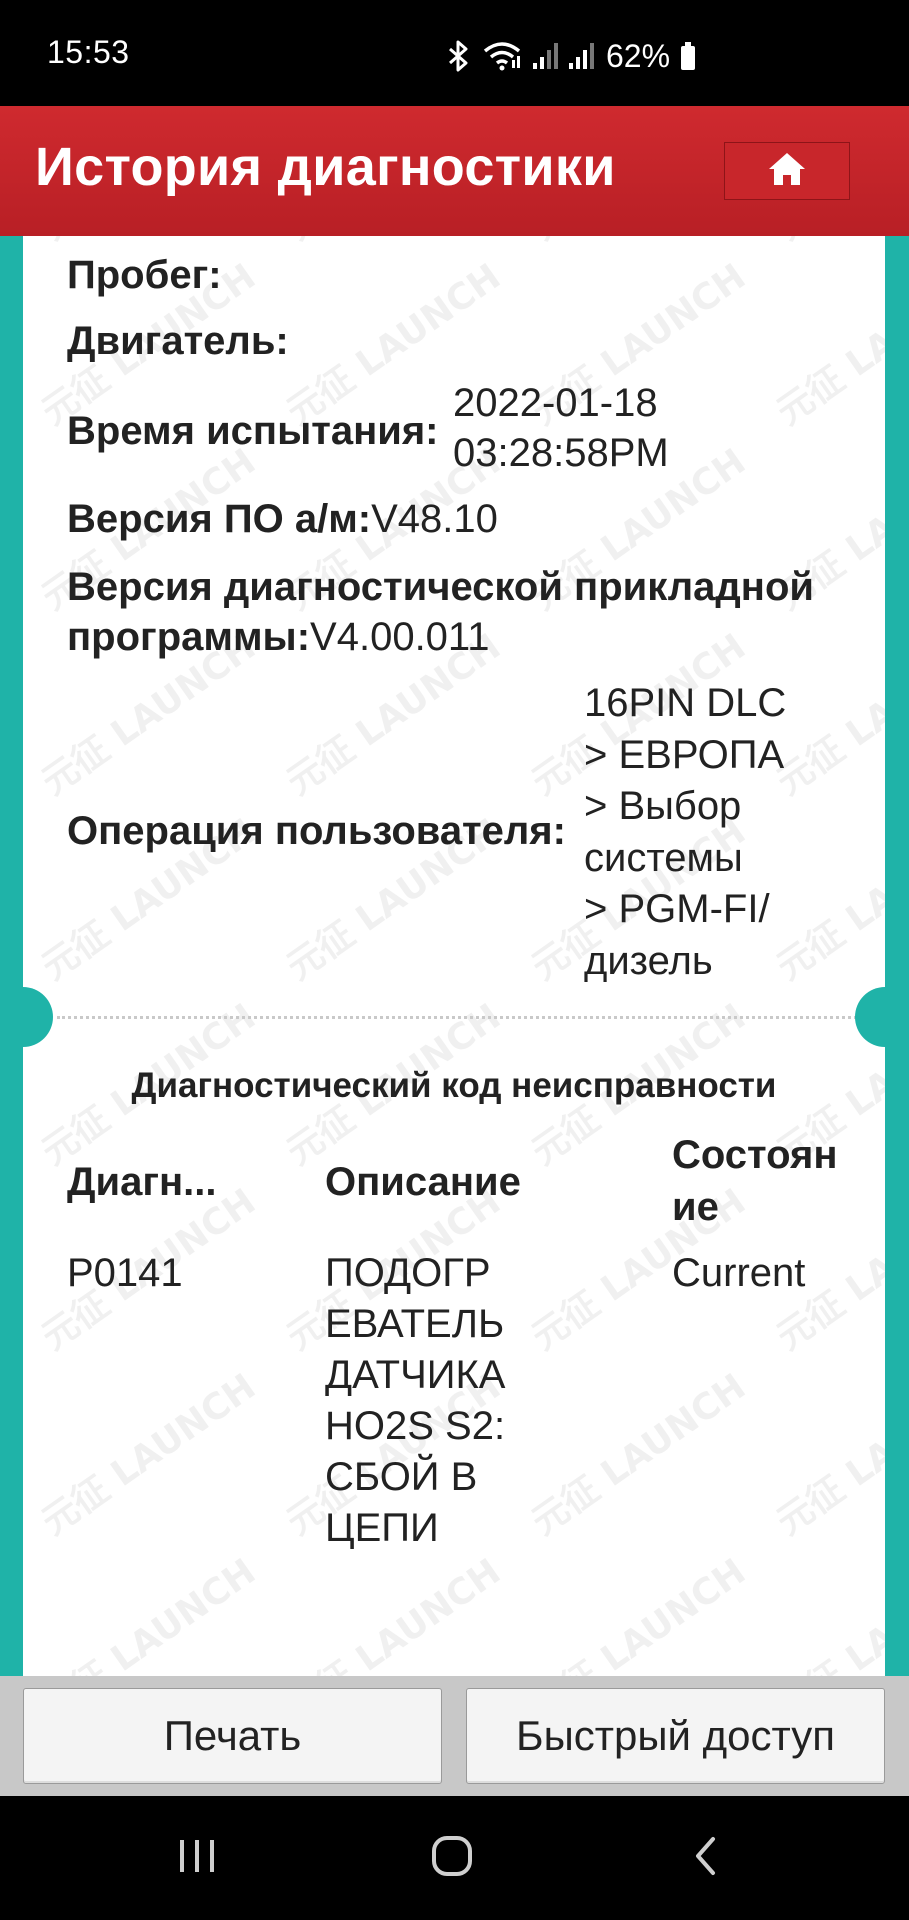 The height and width of the screenshot is (1920, 909). I want to click on user-op-line: > PGM-FI/, so click(677, 909).